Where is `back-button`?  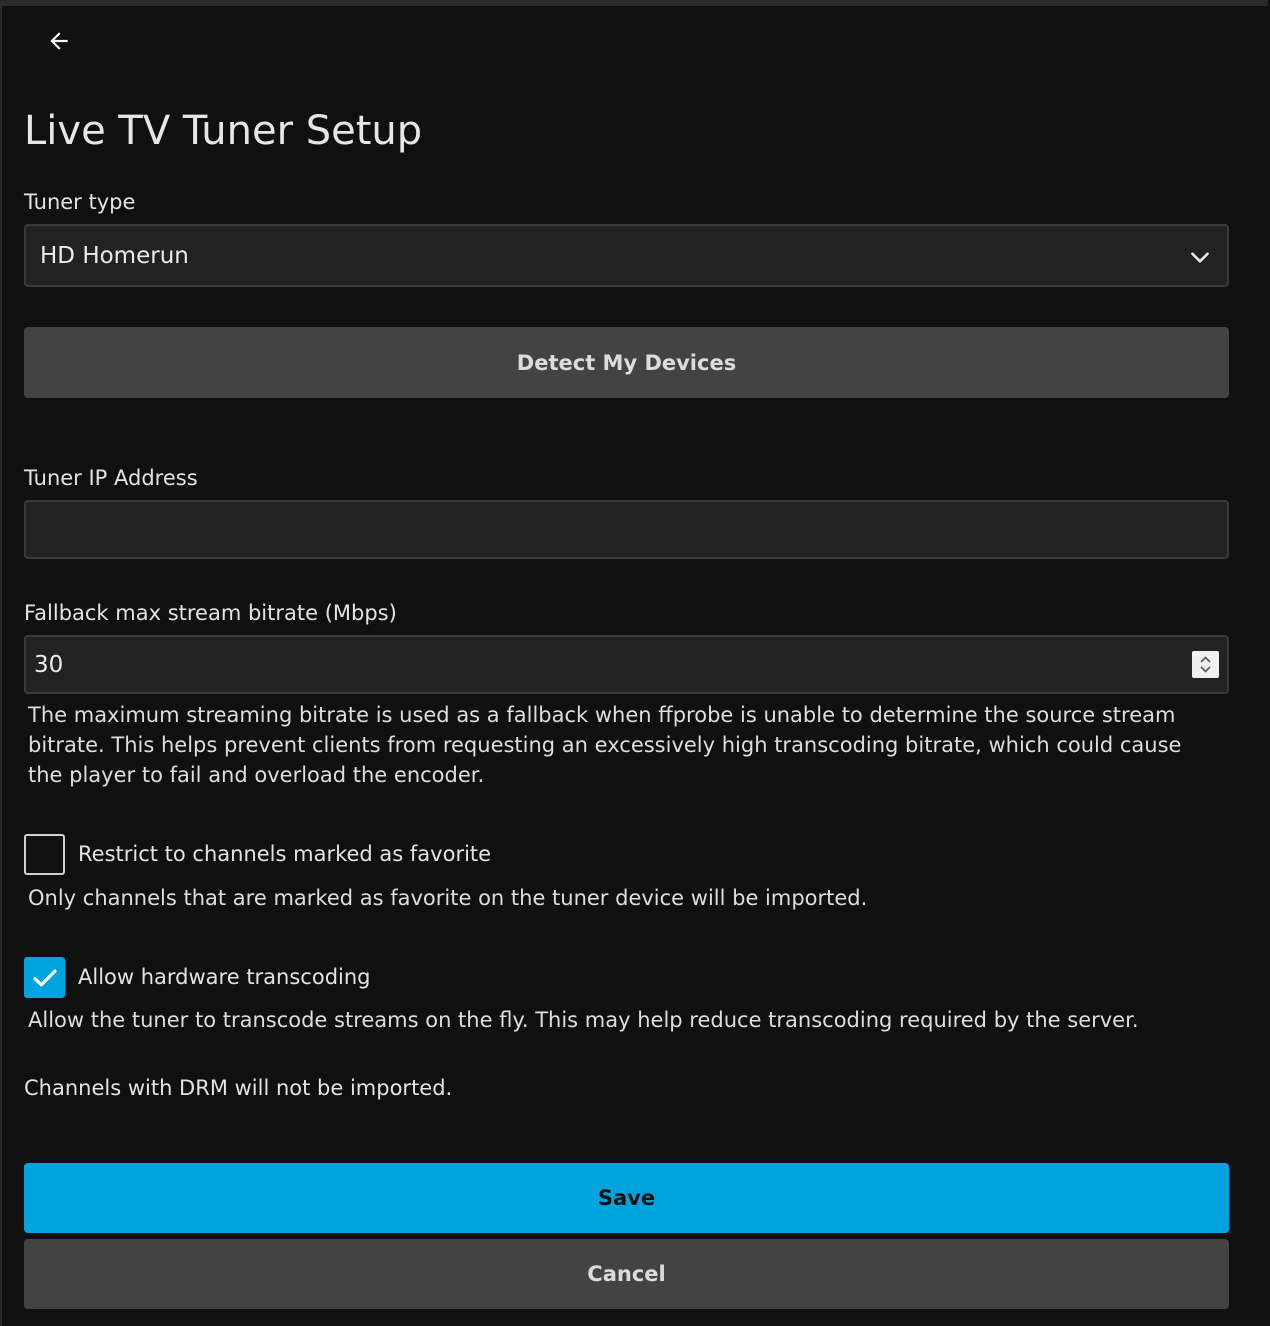 back-button is located at coordinates (59, 41).